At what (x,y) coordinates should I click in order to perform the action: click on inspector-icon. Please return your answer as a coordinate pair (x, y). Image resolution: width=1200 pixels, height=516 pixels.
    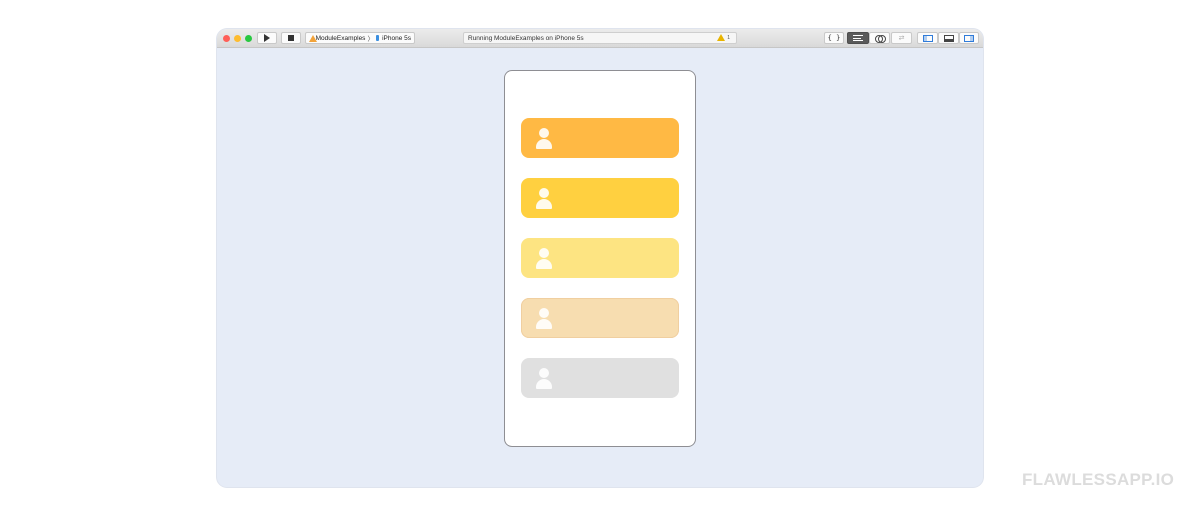
    Looking at the image, I should click on (969, 38).